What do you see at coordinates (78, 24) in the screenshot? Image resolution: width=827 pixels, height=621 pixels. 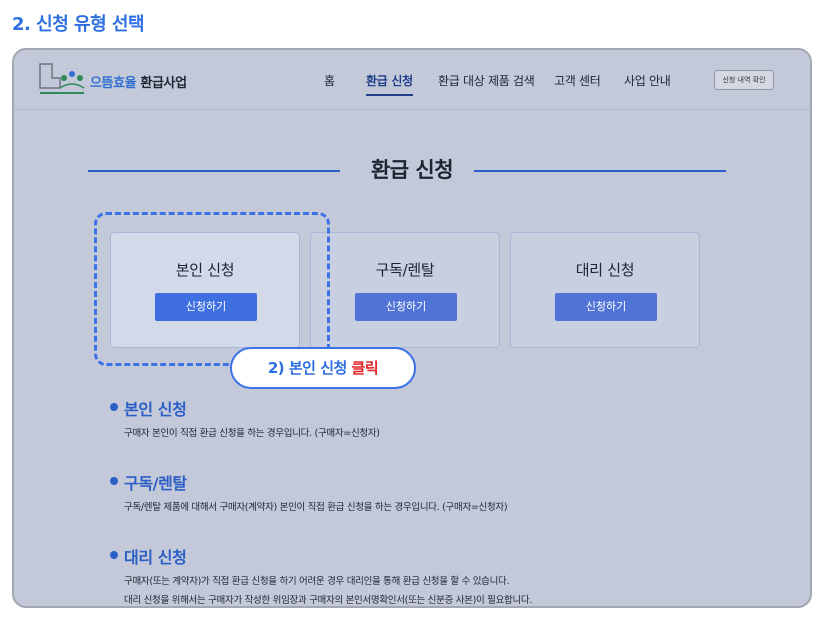 I see `step-title: 2. 신청 유형 선택` at bounding box center [78, 24].